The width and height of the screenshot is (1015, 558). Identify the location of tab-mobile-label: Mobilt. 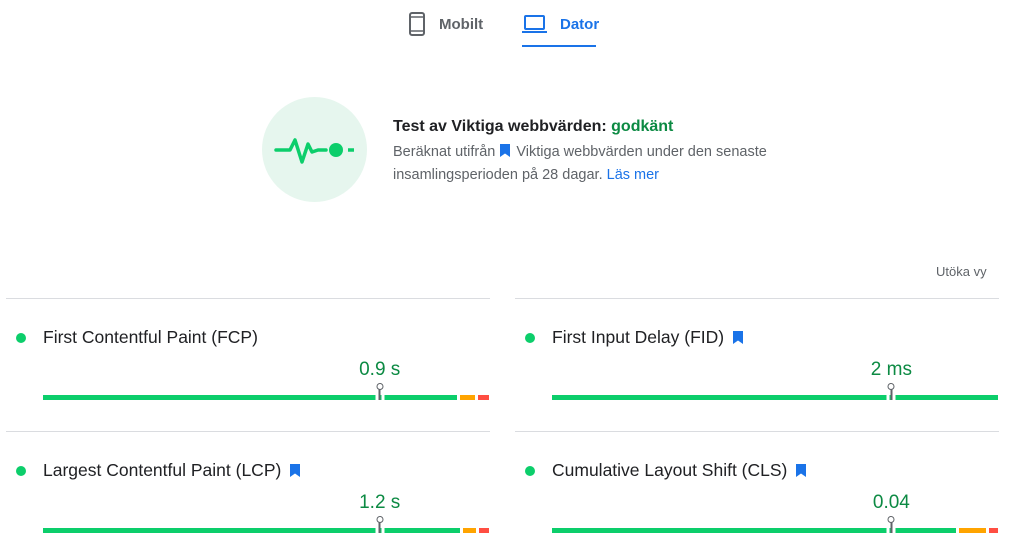
(461, 24).